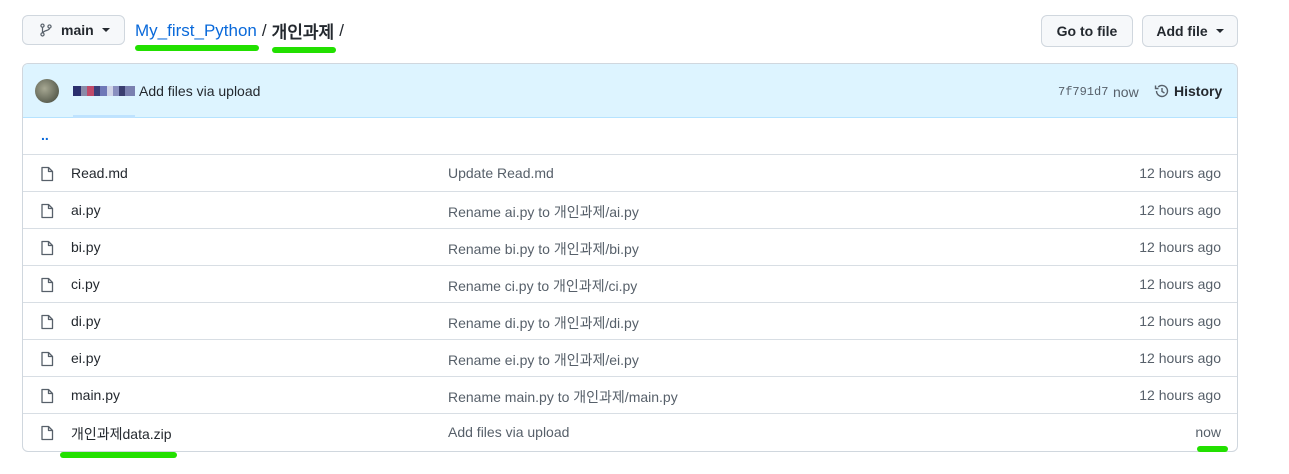  I want to click on add-file-button: Add file, so click(1190, 31).